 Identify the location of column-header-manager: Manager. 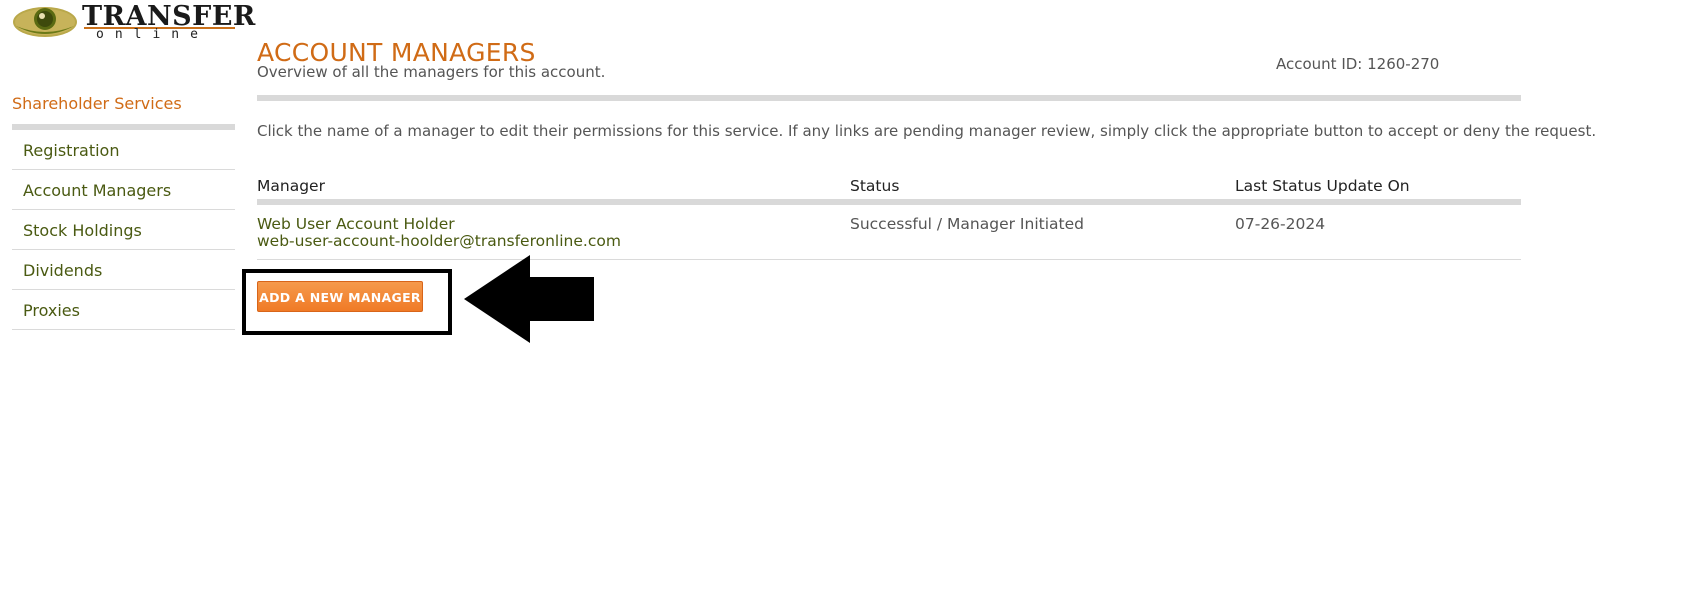
(291, 186).